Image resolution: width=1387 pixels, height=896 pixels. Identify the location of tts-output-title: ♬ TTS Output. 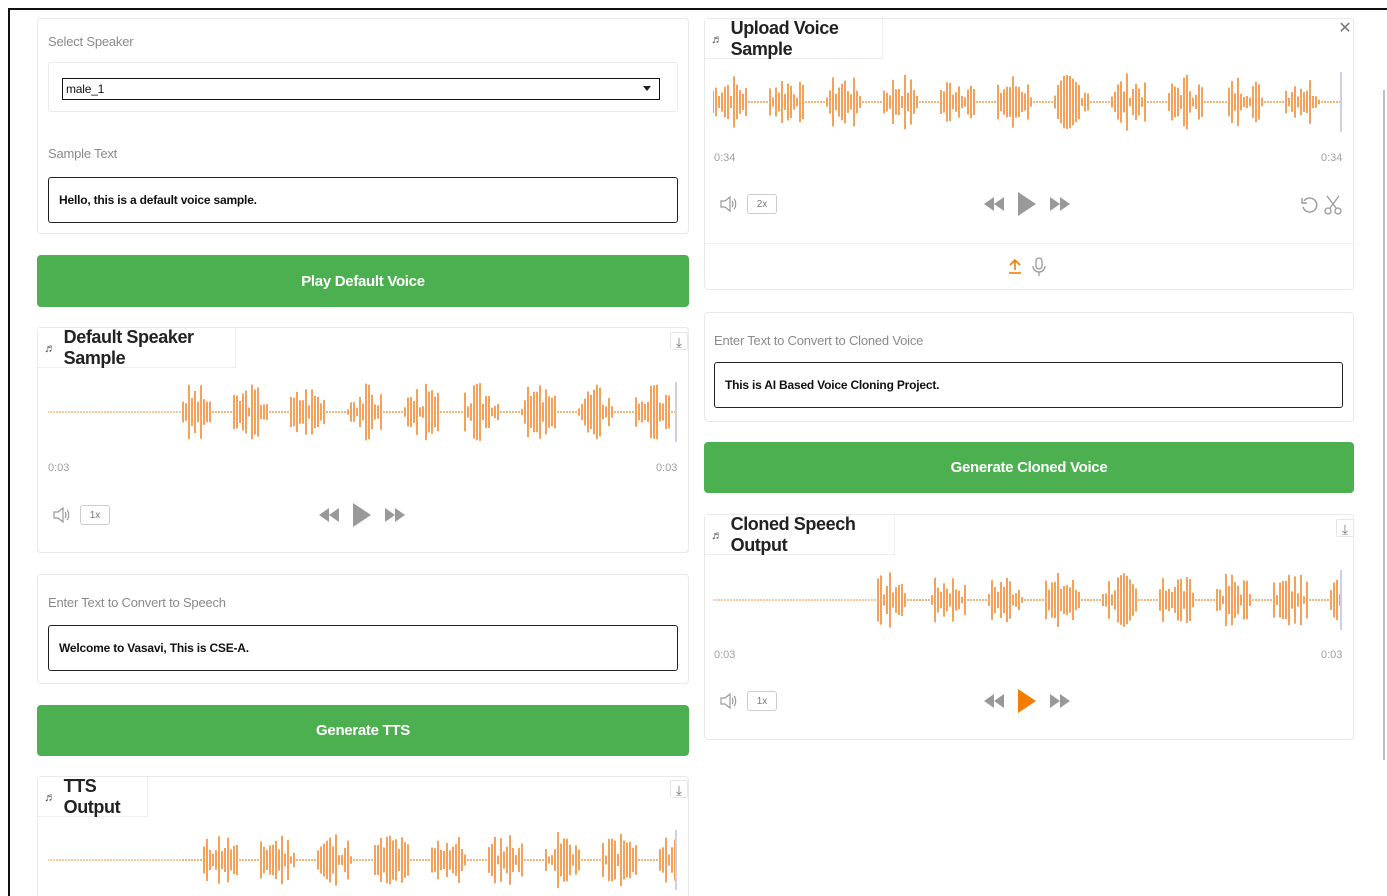
(93, 796).